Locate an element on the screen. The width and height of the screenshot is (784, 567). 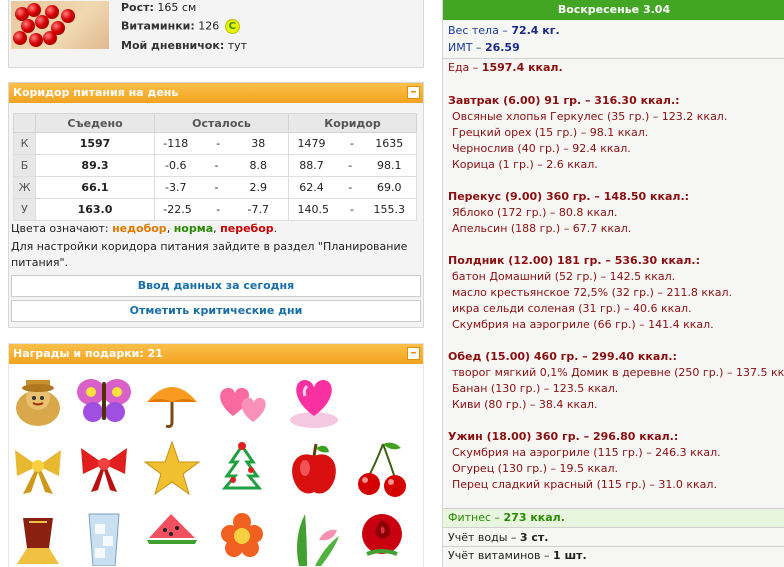
vitamins-line: Витаминки: 126 С is located at coordinates (180, 26).